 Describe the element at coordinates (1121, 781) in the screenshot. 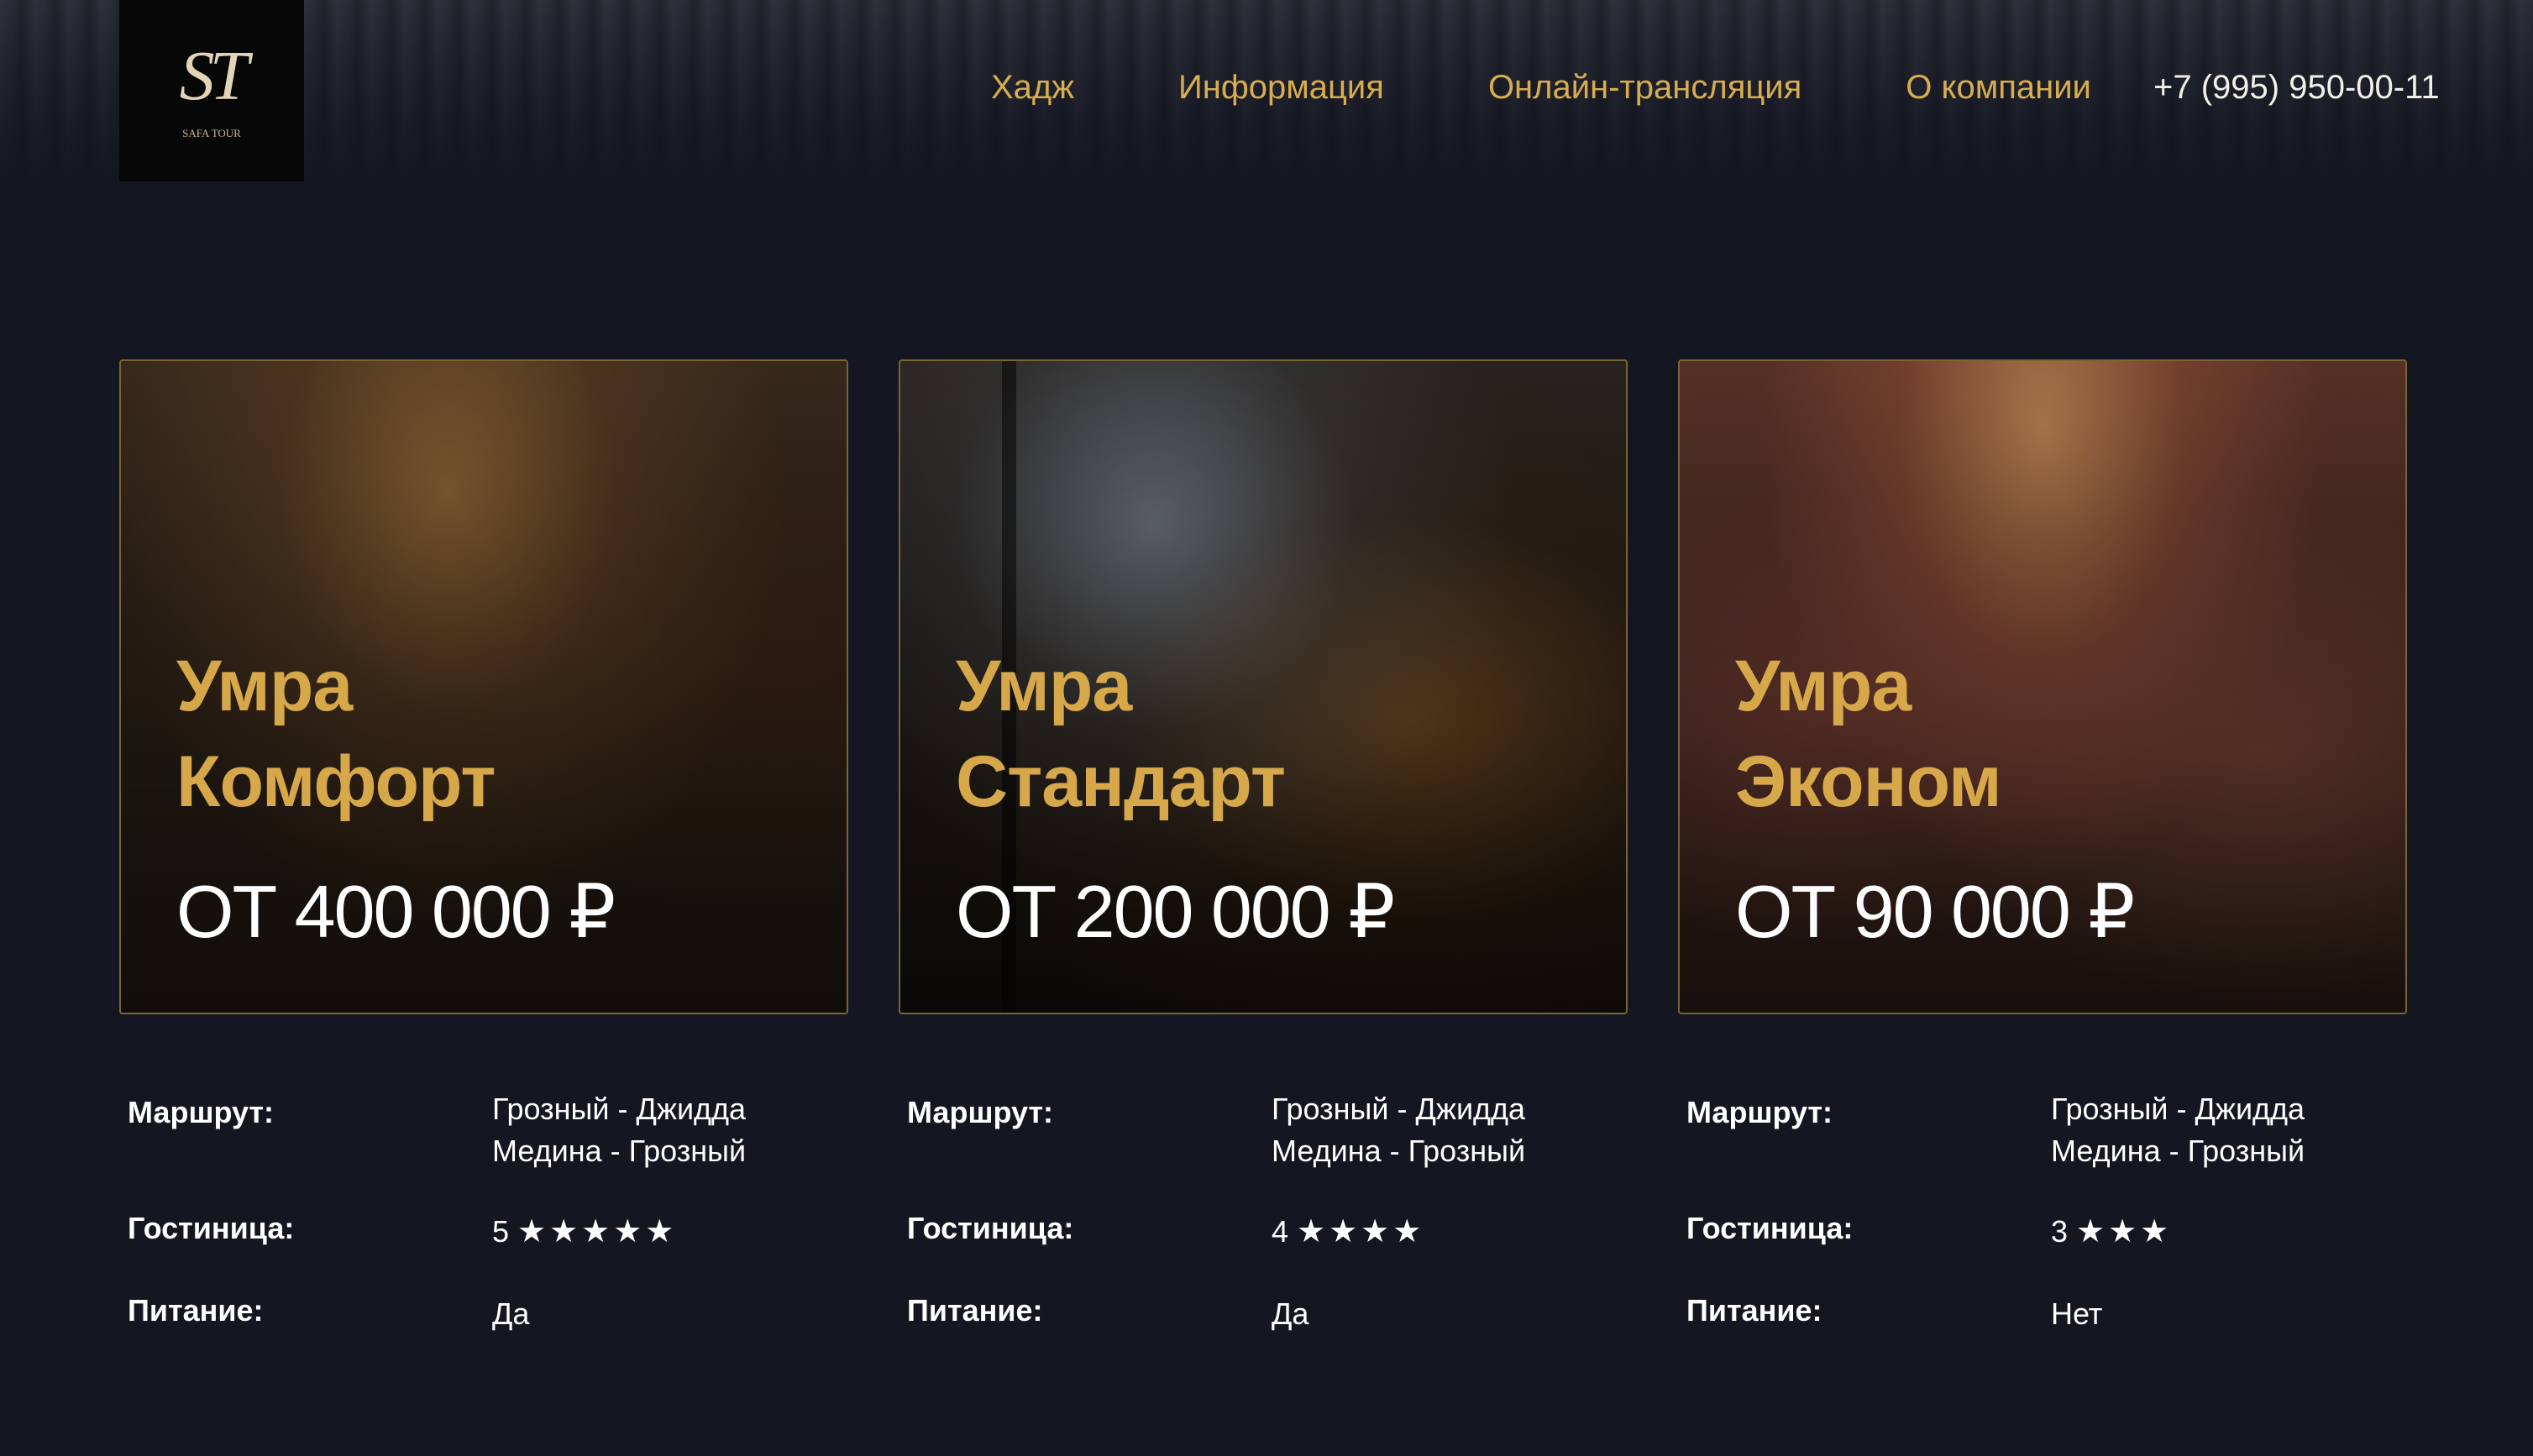

I see `card-title-line2: Стандарт` at that location.